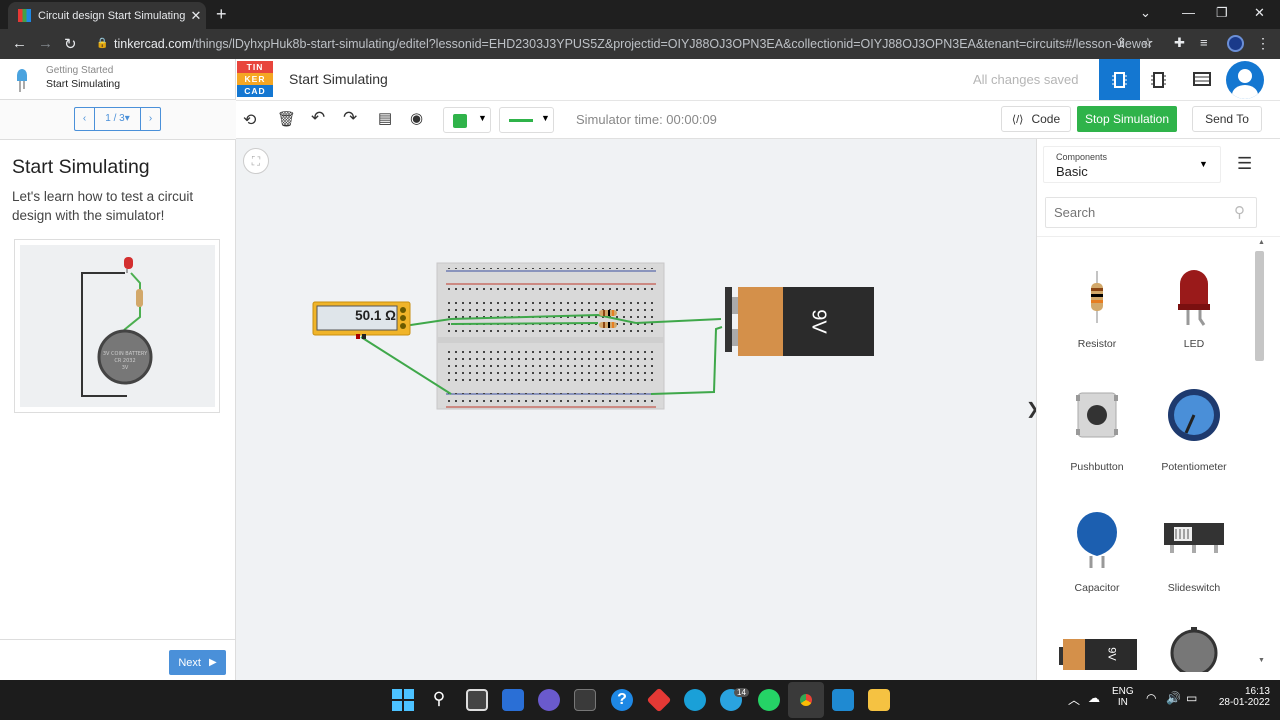  I want to click on user-avatar, so click(1245, 80).